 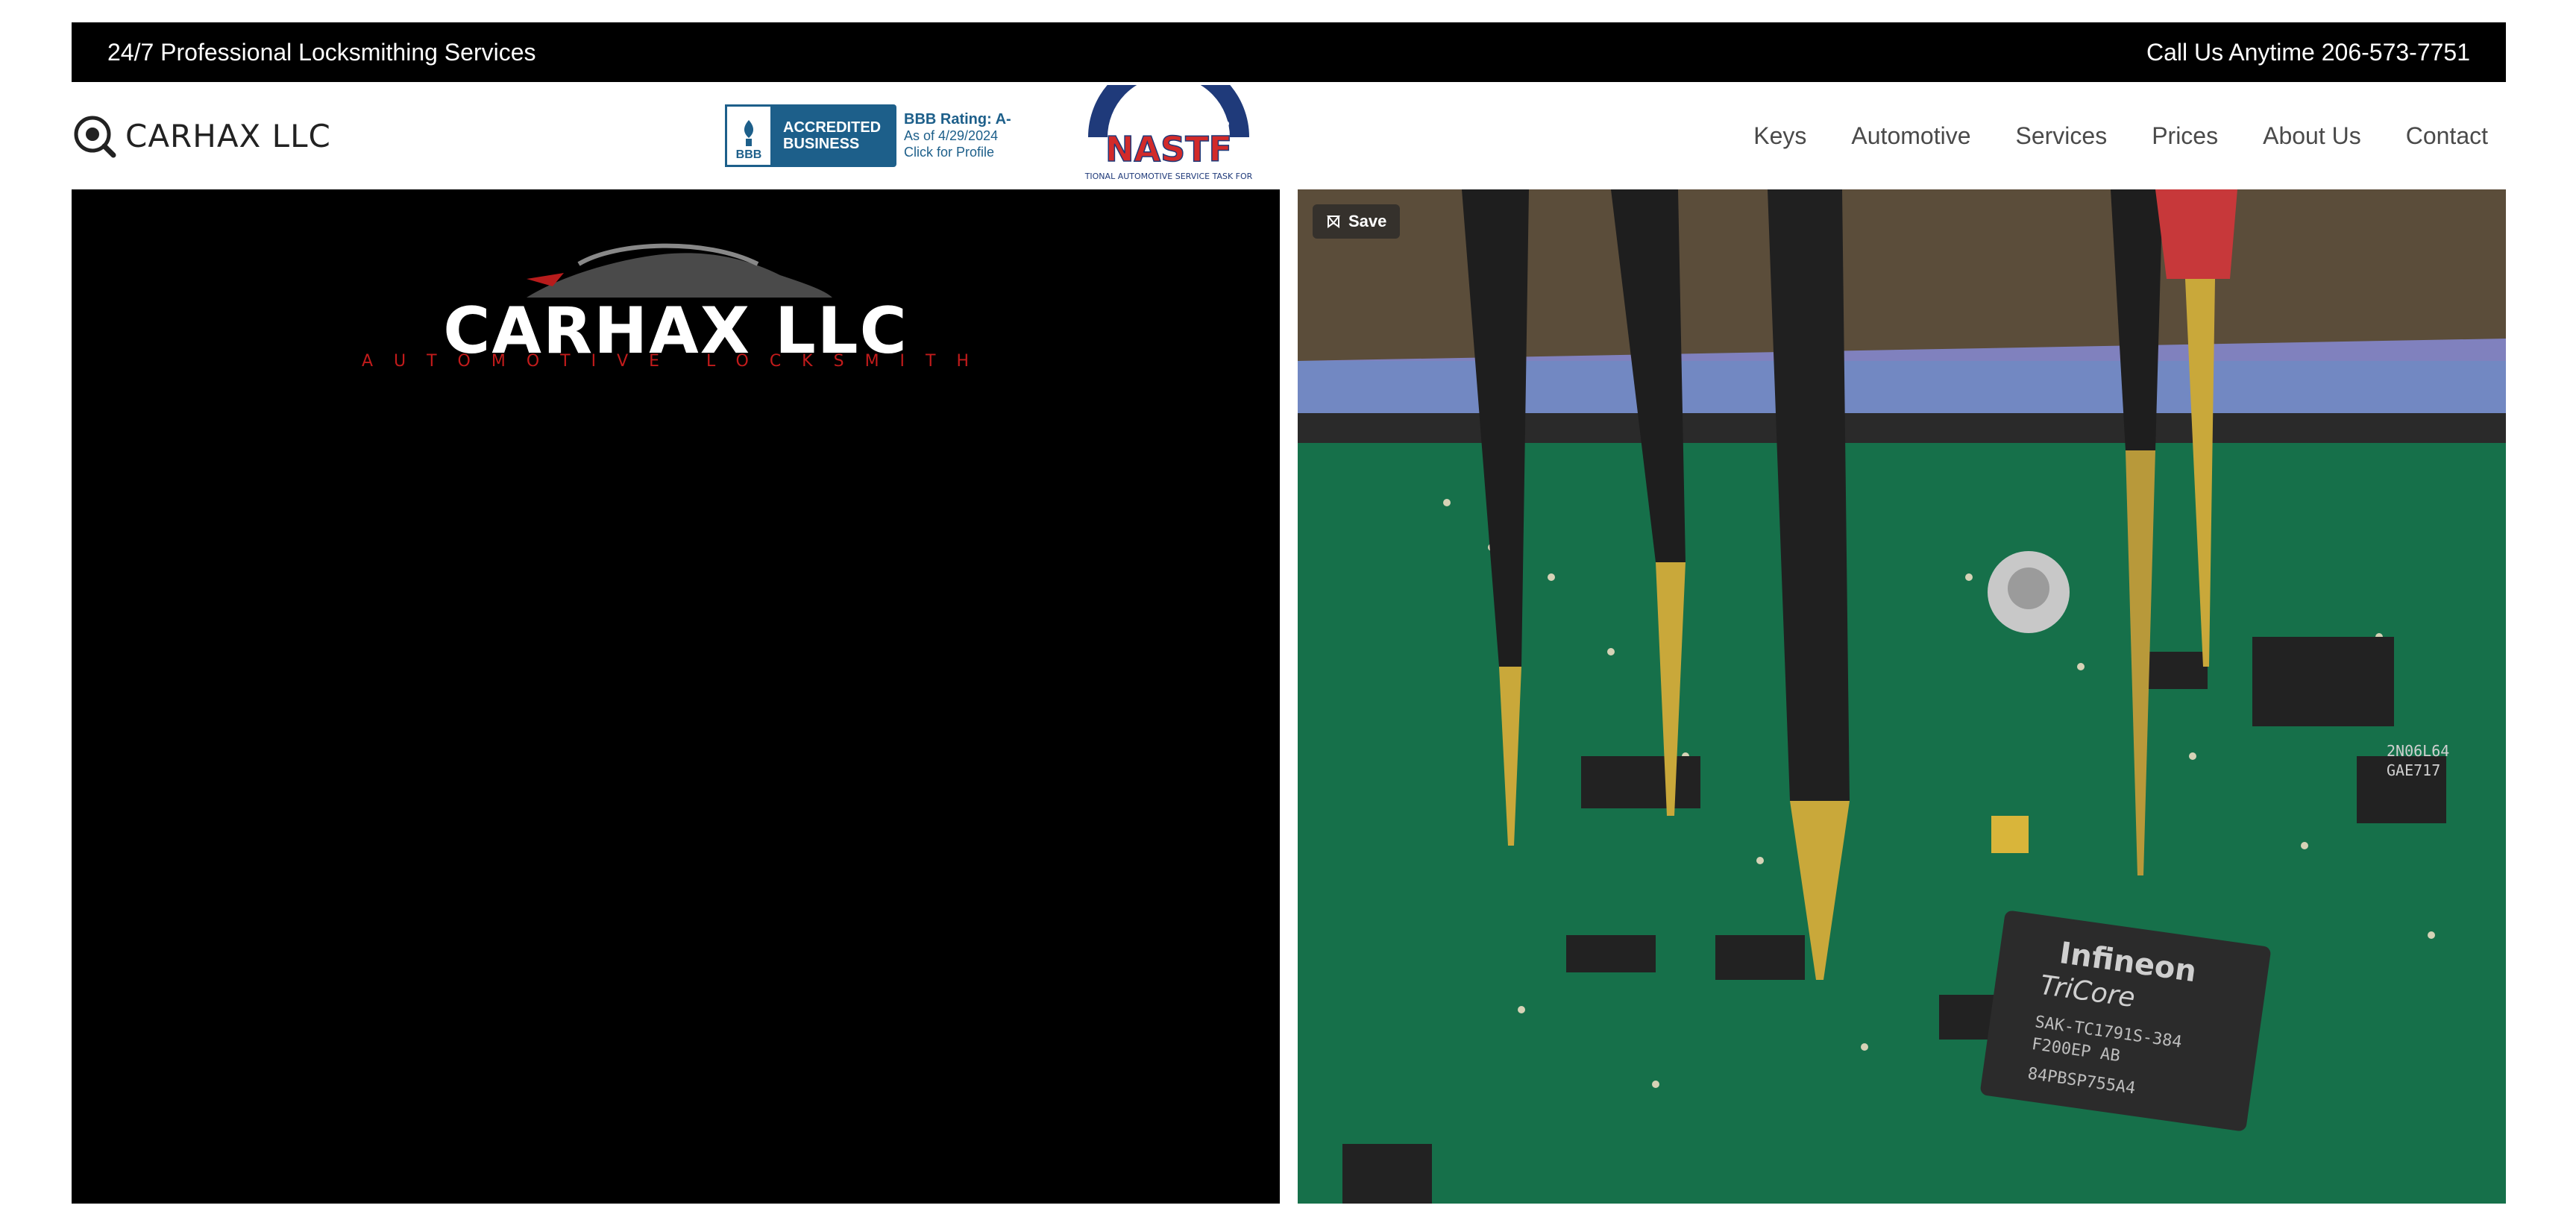 I want to click on torch-icon, so click(x=749, y=133).